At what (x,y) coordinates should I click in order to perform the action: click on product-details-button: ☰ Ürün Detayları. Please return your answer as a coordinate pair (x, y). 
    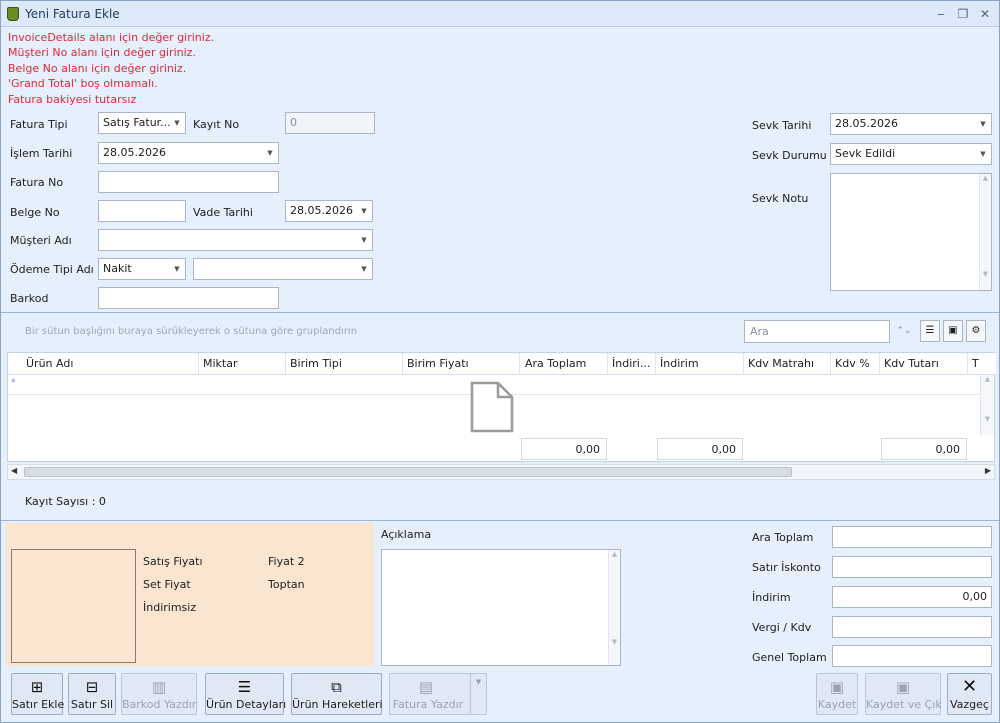
    Looking at the image, I should click on (245, 694).